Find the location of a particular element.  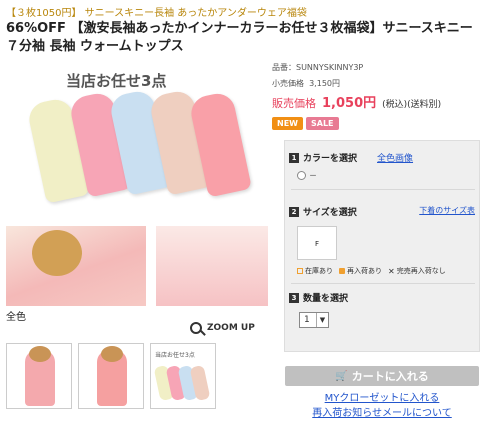

product-code-value: SUNNYSKINNY3P is located at coordinates (330, 67).